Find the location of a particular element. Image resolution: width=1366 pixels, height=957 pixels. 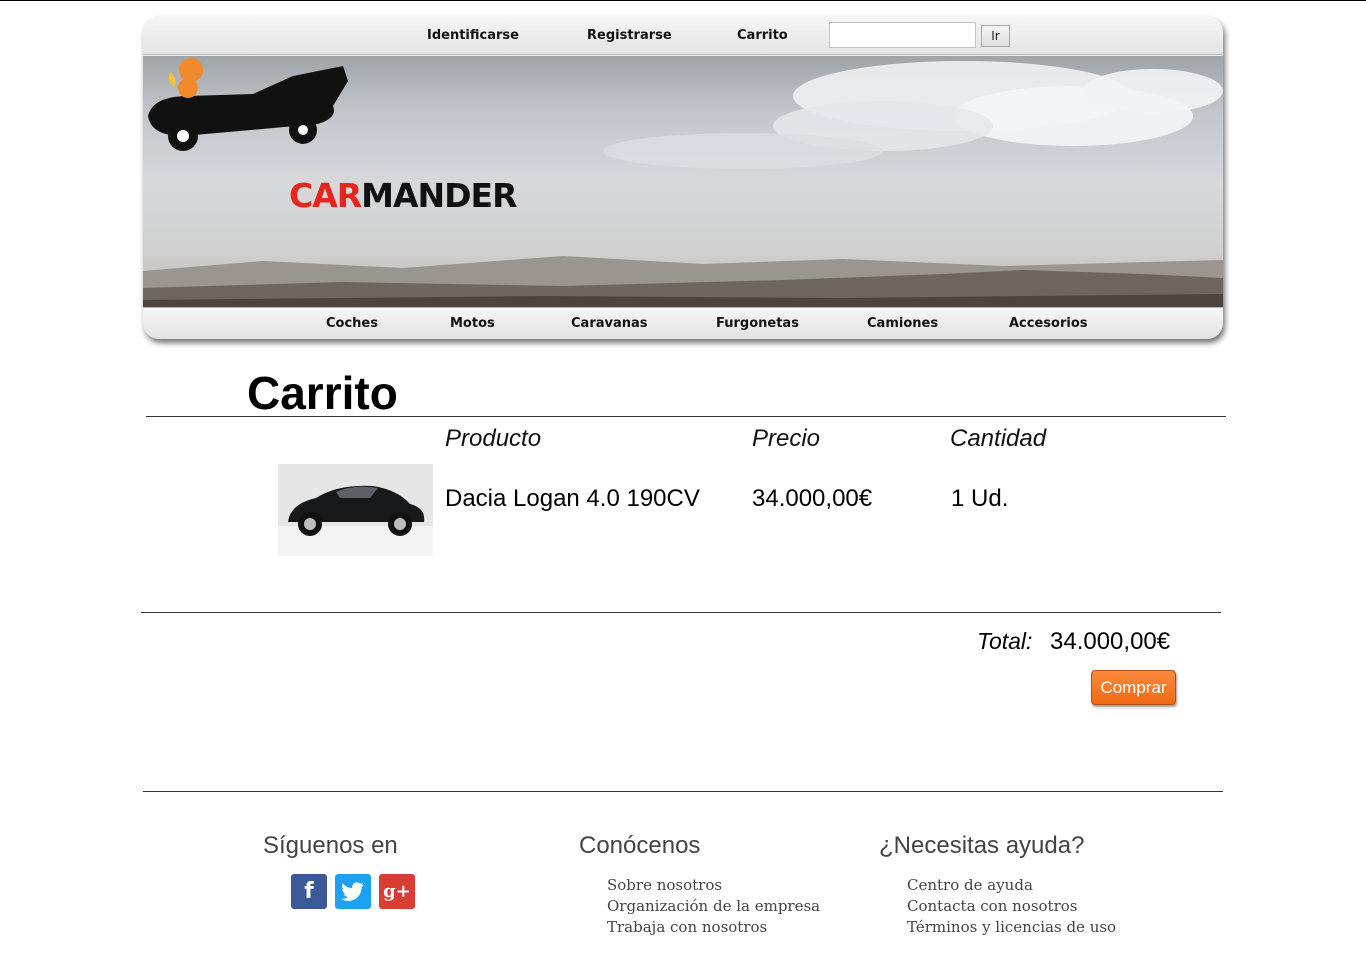

page-title: Carrito is located at coordinates (322, 393).